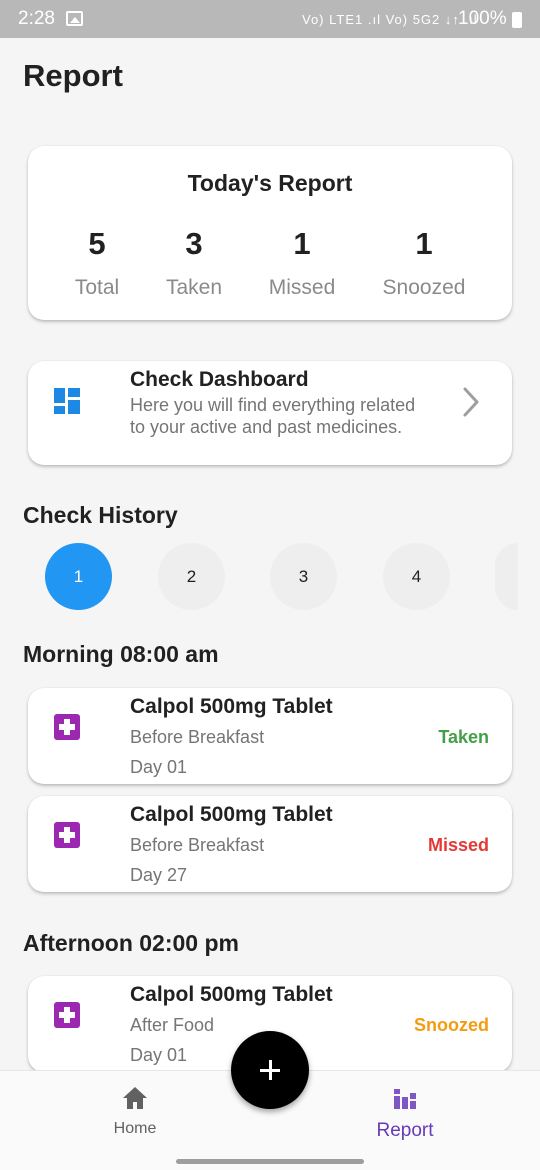 Image resolution: width=540 pixels, height=1170 pixels. What do you see at coordinates (416, 576) in the screenshot?
I see `history-day-4: 4` at bounding box center [416, 576].